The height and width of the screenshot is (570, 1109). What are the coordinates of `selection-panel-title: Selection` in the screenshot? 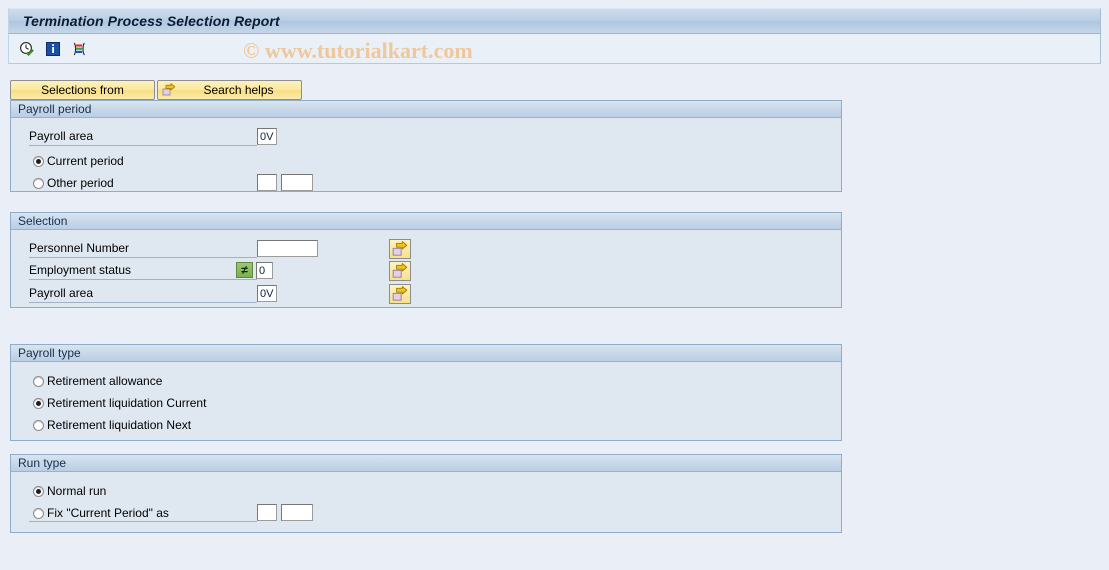 It's located at (426, 221).